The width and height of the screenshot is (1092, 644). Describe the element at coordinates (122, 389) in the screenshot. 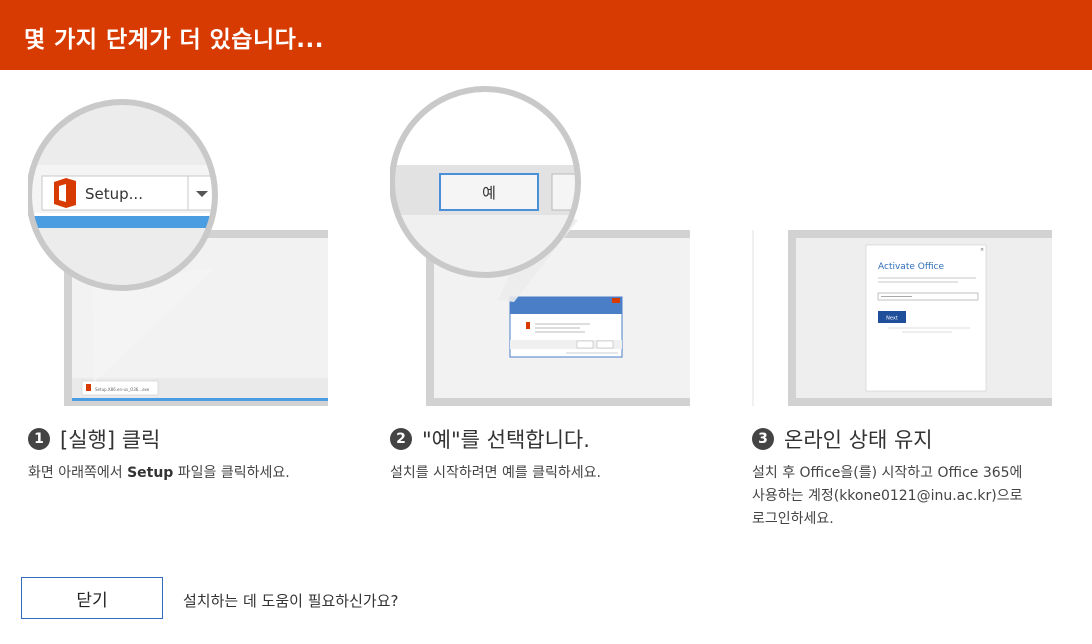

I see `download-chip-text: Setup.X86.en-us_O36...exe` at that location.